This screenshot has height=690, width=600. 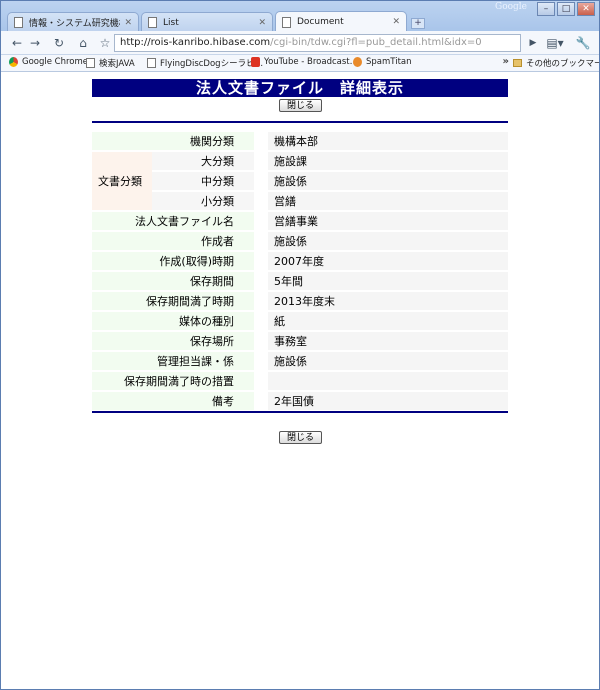 I want to click on home-icon: ⌂, so click(x=83, y=43).